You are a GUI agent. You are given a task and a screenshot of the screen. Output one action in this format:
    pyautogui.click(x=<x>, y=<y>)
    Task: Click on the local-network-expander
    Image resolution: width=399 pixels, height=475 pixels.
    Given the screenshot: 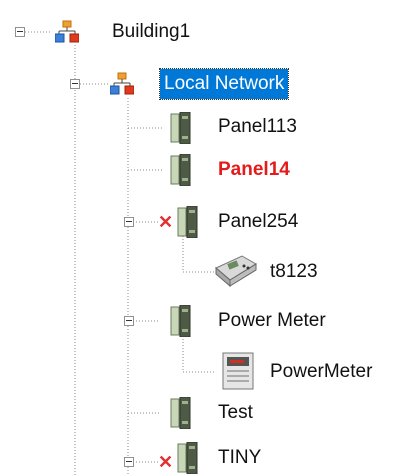 What is the action you would take?
    pyautogui.click(x=75, y=84)
    